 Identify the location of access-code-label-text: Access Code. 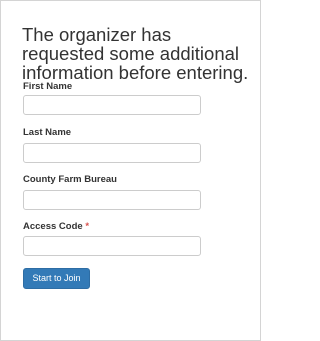
(53, 226).